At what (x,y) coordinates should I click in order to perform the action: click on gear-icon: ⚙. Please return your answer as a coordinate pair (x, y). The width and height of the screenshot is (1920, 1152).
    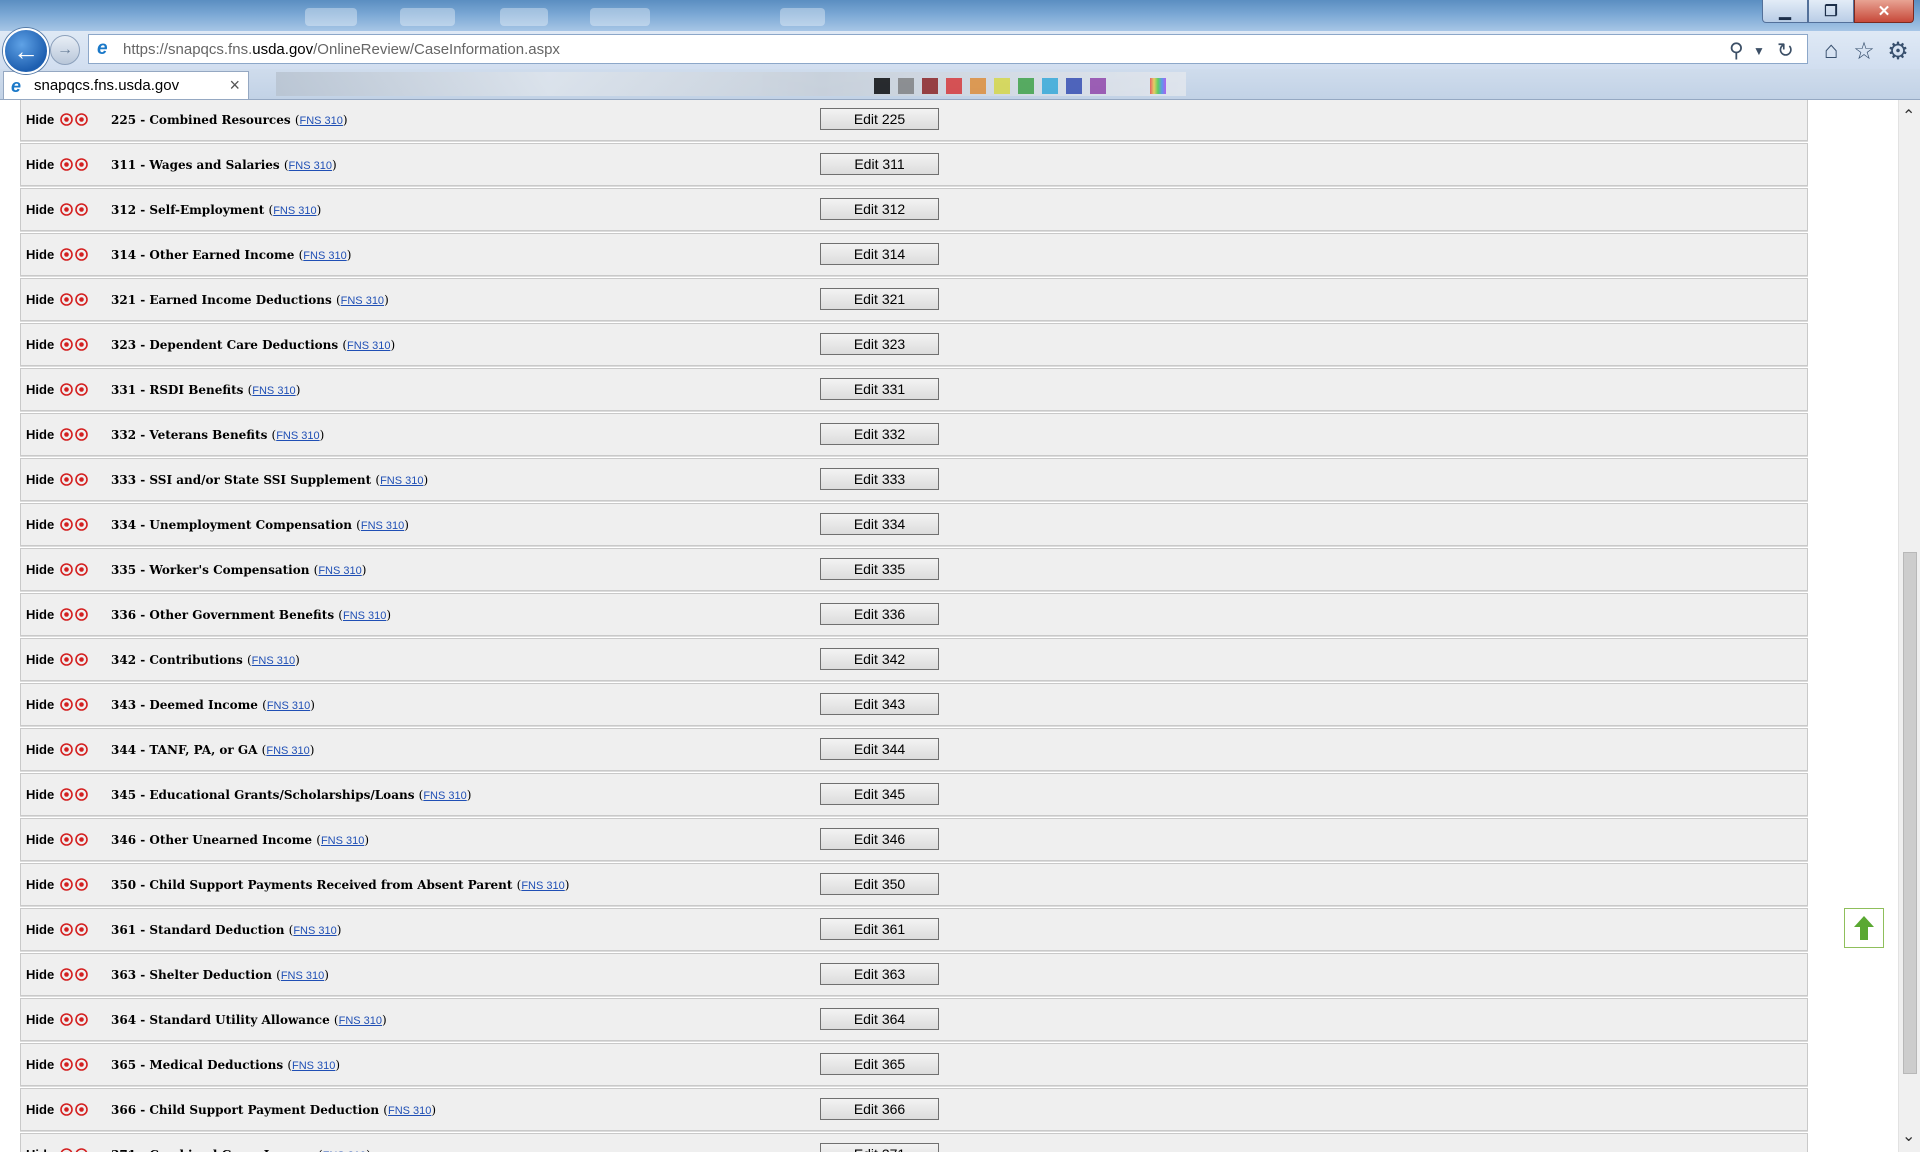
    Looking at the image, I should click on (1898, 51).